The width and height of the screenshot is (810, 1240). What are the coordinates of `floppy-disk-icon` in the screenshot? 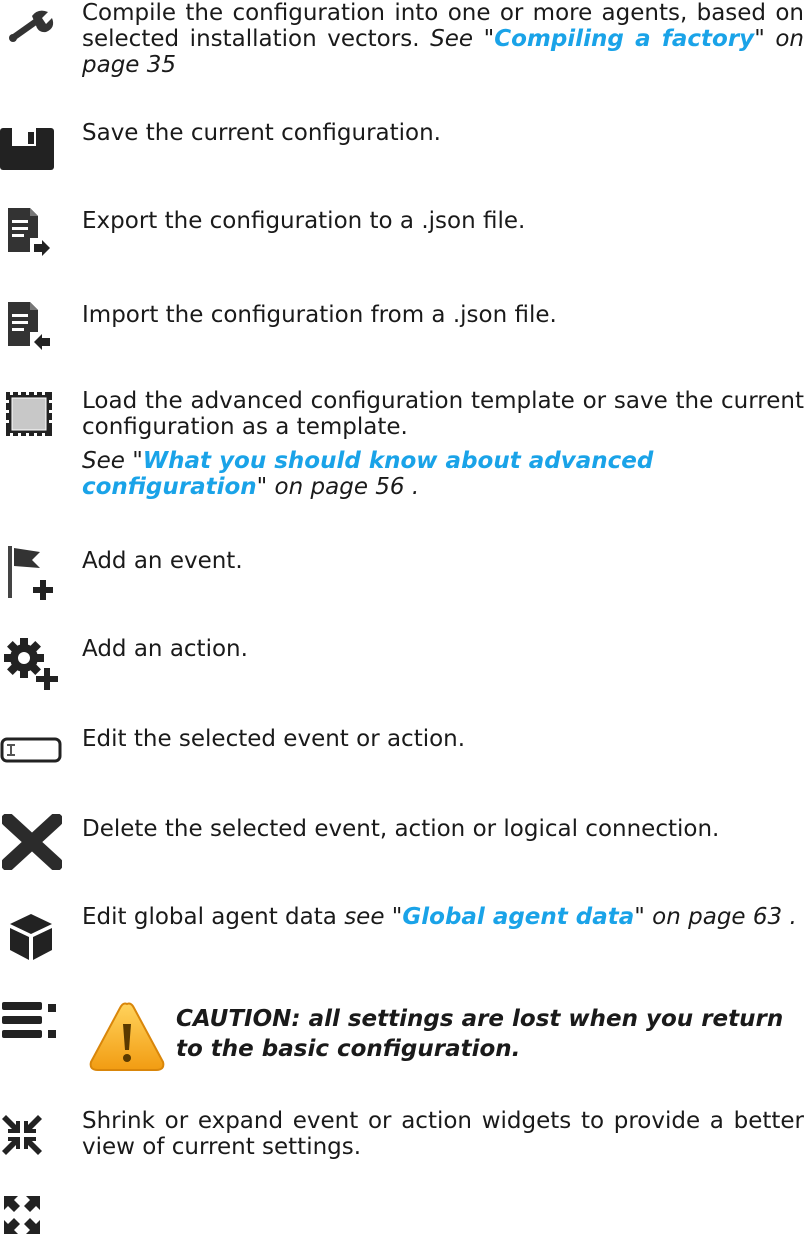 It's located at (27, 149).